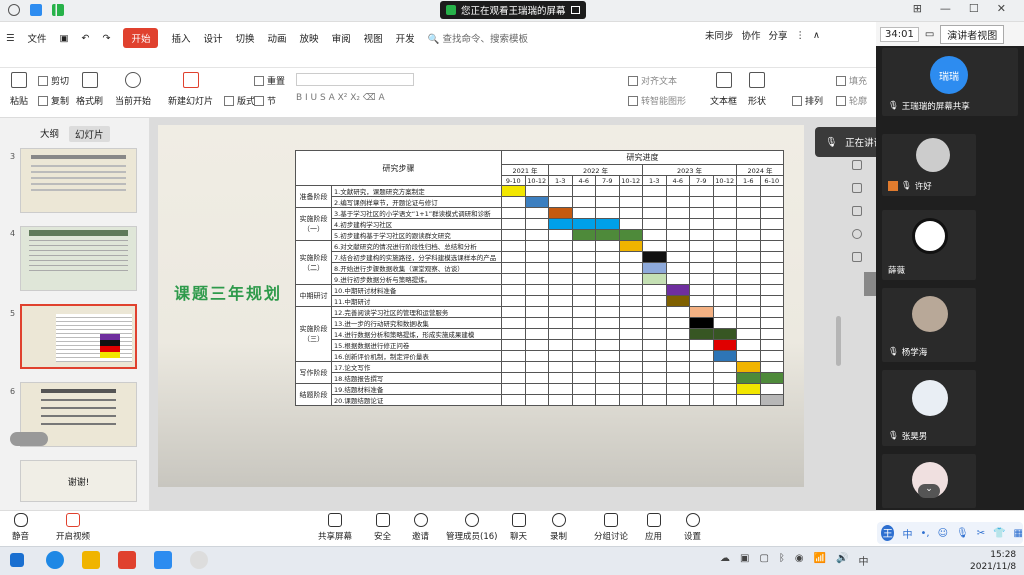  Describe the element at coordinates (864, 560) in the screenshot. I see `ime-indicator-icon: 中` at that location.